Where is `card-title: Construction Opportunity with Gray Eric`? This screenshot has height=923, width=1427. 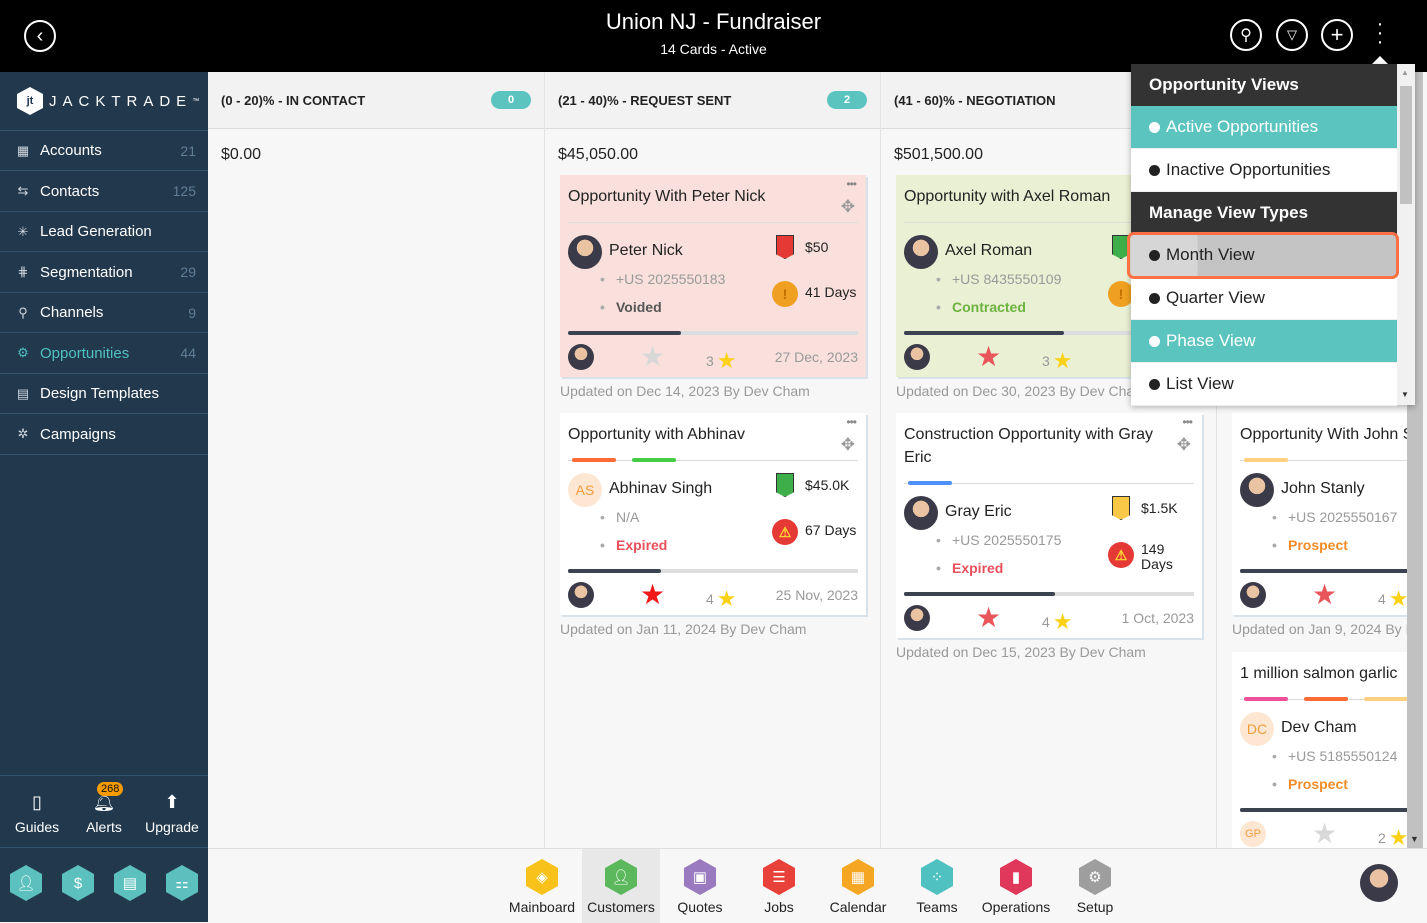
card-title: Construction Opportunity with Gray Eric is located at coordinates (1049, 448).